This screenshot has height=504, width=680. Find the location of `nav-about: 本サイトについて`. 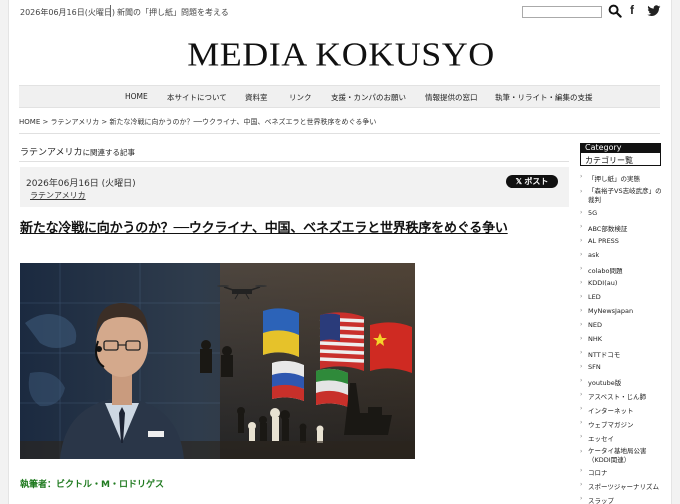

nav-about: 本サイトについて is located at coordinates (197, 97).